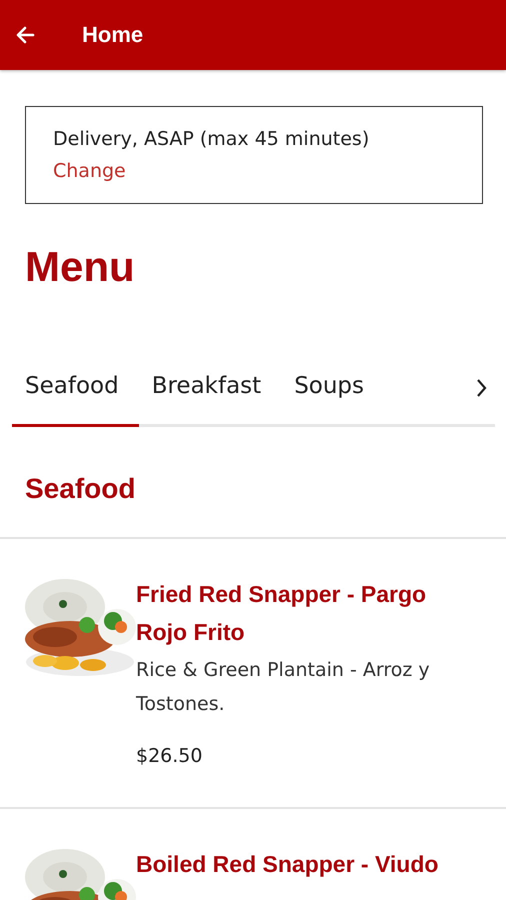 The width and height of the screenshot is (506, 900). I want to click on change-link: Change, so click(89, 171).